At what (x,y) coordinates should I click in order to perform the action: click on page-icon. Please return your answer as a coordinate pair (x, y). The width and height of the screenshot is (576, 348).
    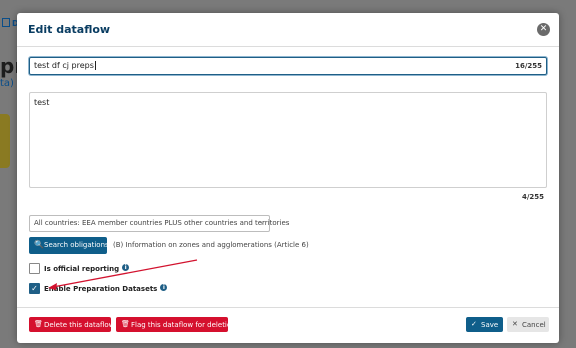
    Looking at the image, I should click on (6, 22).